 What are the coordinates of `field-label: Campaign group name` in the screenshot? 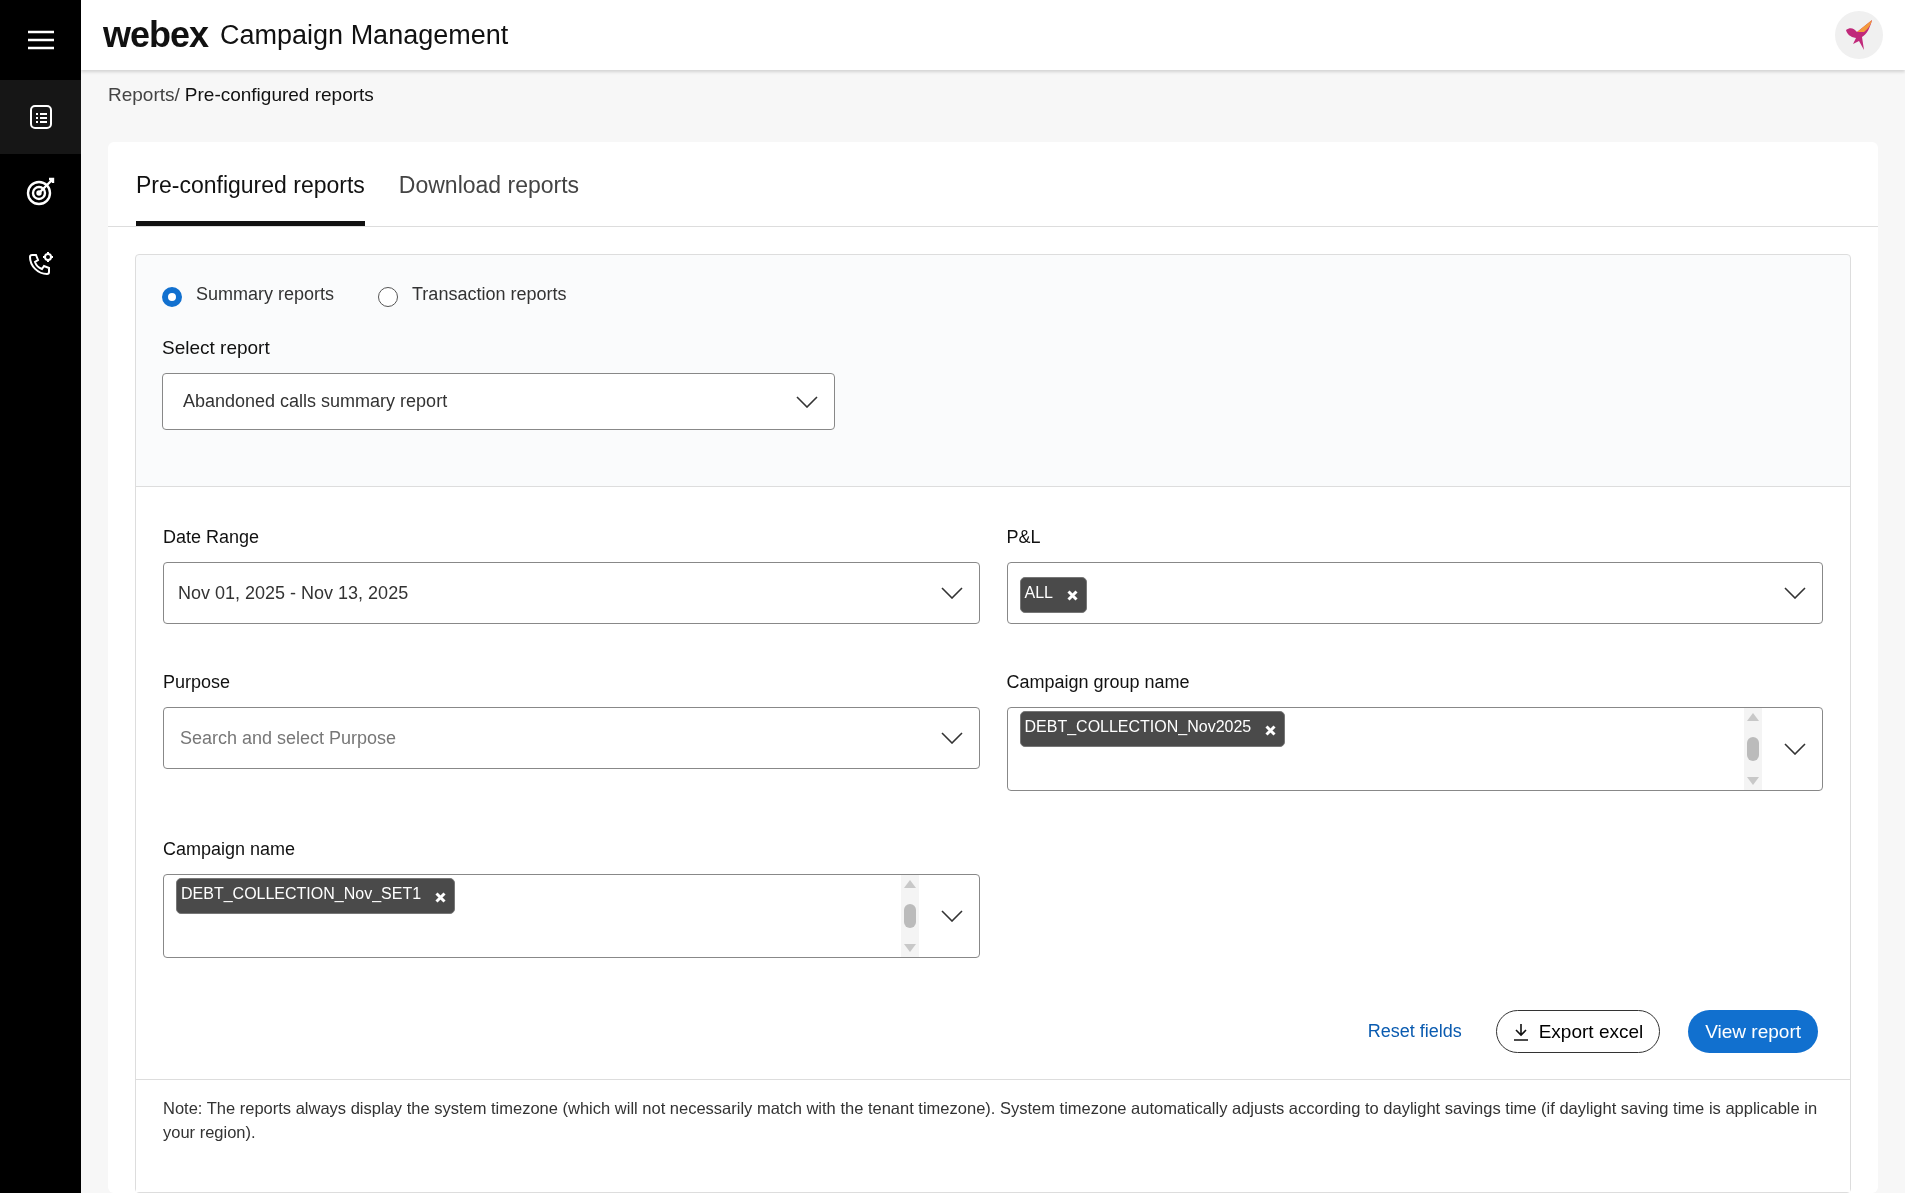 It's located at (1098, 682).